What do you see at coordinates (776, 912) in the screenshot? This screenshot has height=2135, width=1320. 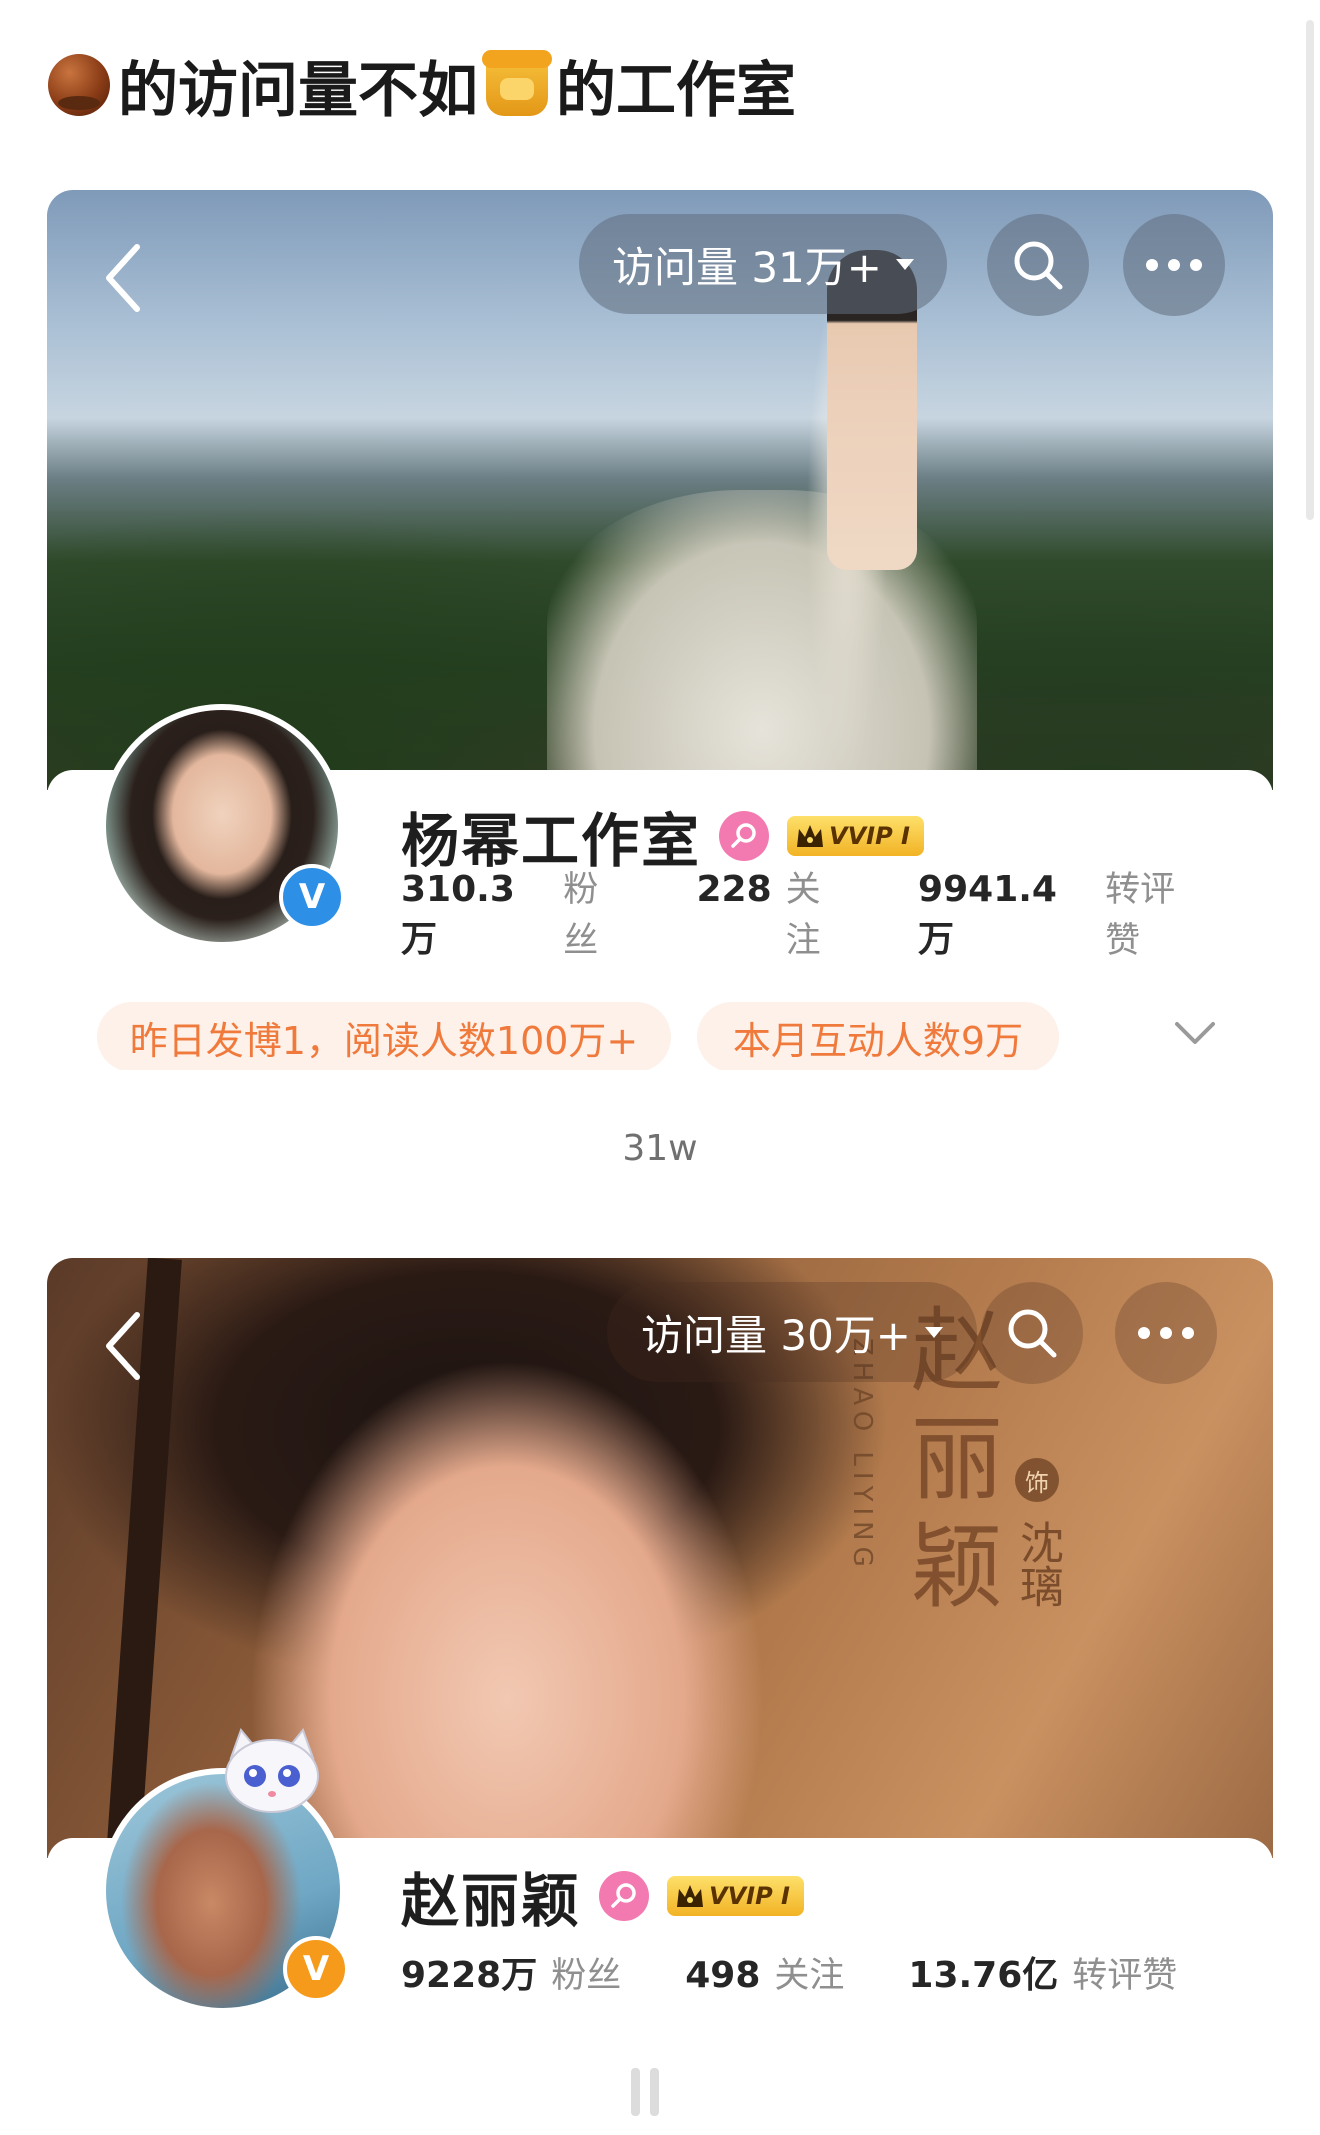 I see `stat-following: 228 关注` at bounding box center [776, 912].